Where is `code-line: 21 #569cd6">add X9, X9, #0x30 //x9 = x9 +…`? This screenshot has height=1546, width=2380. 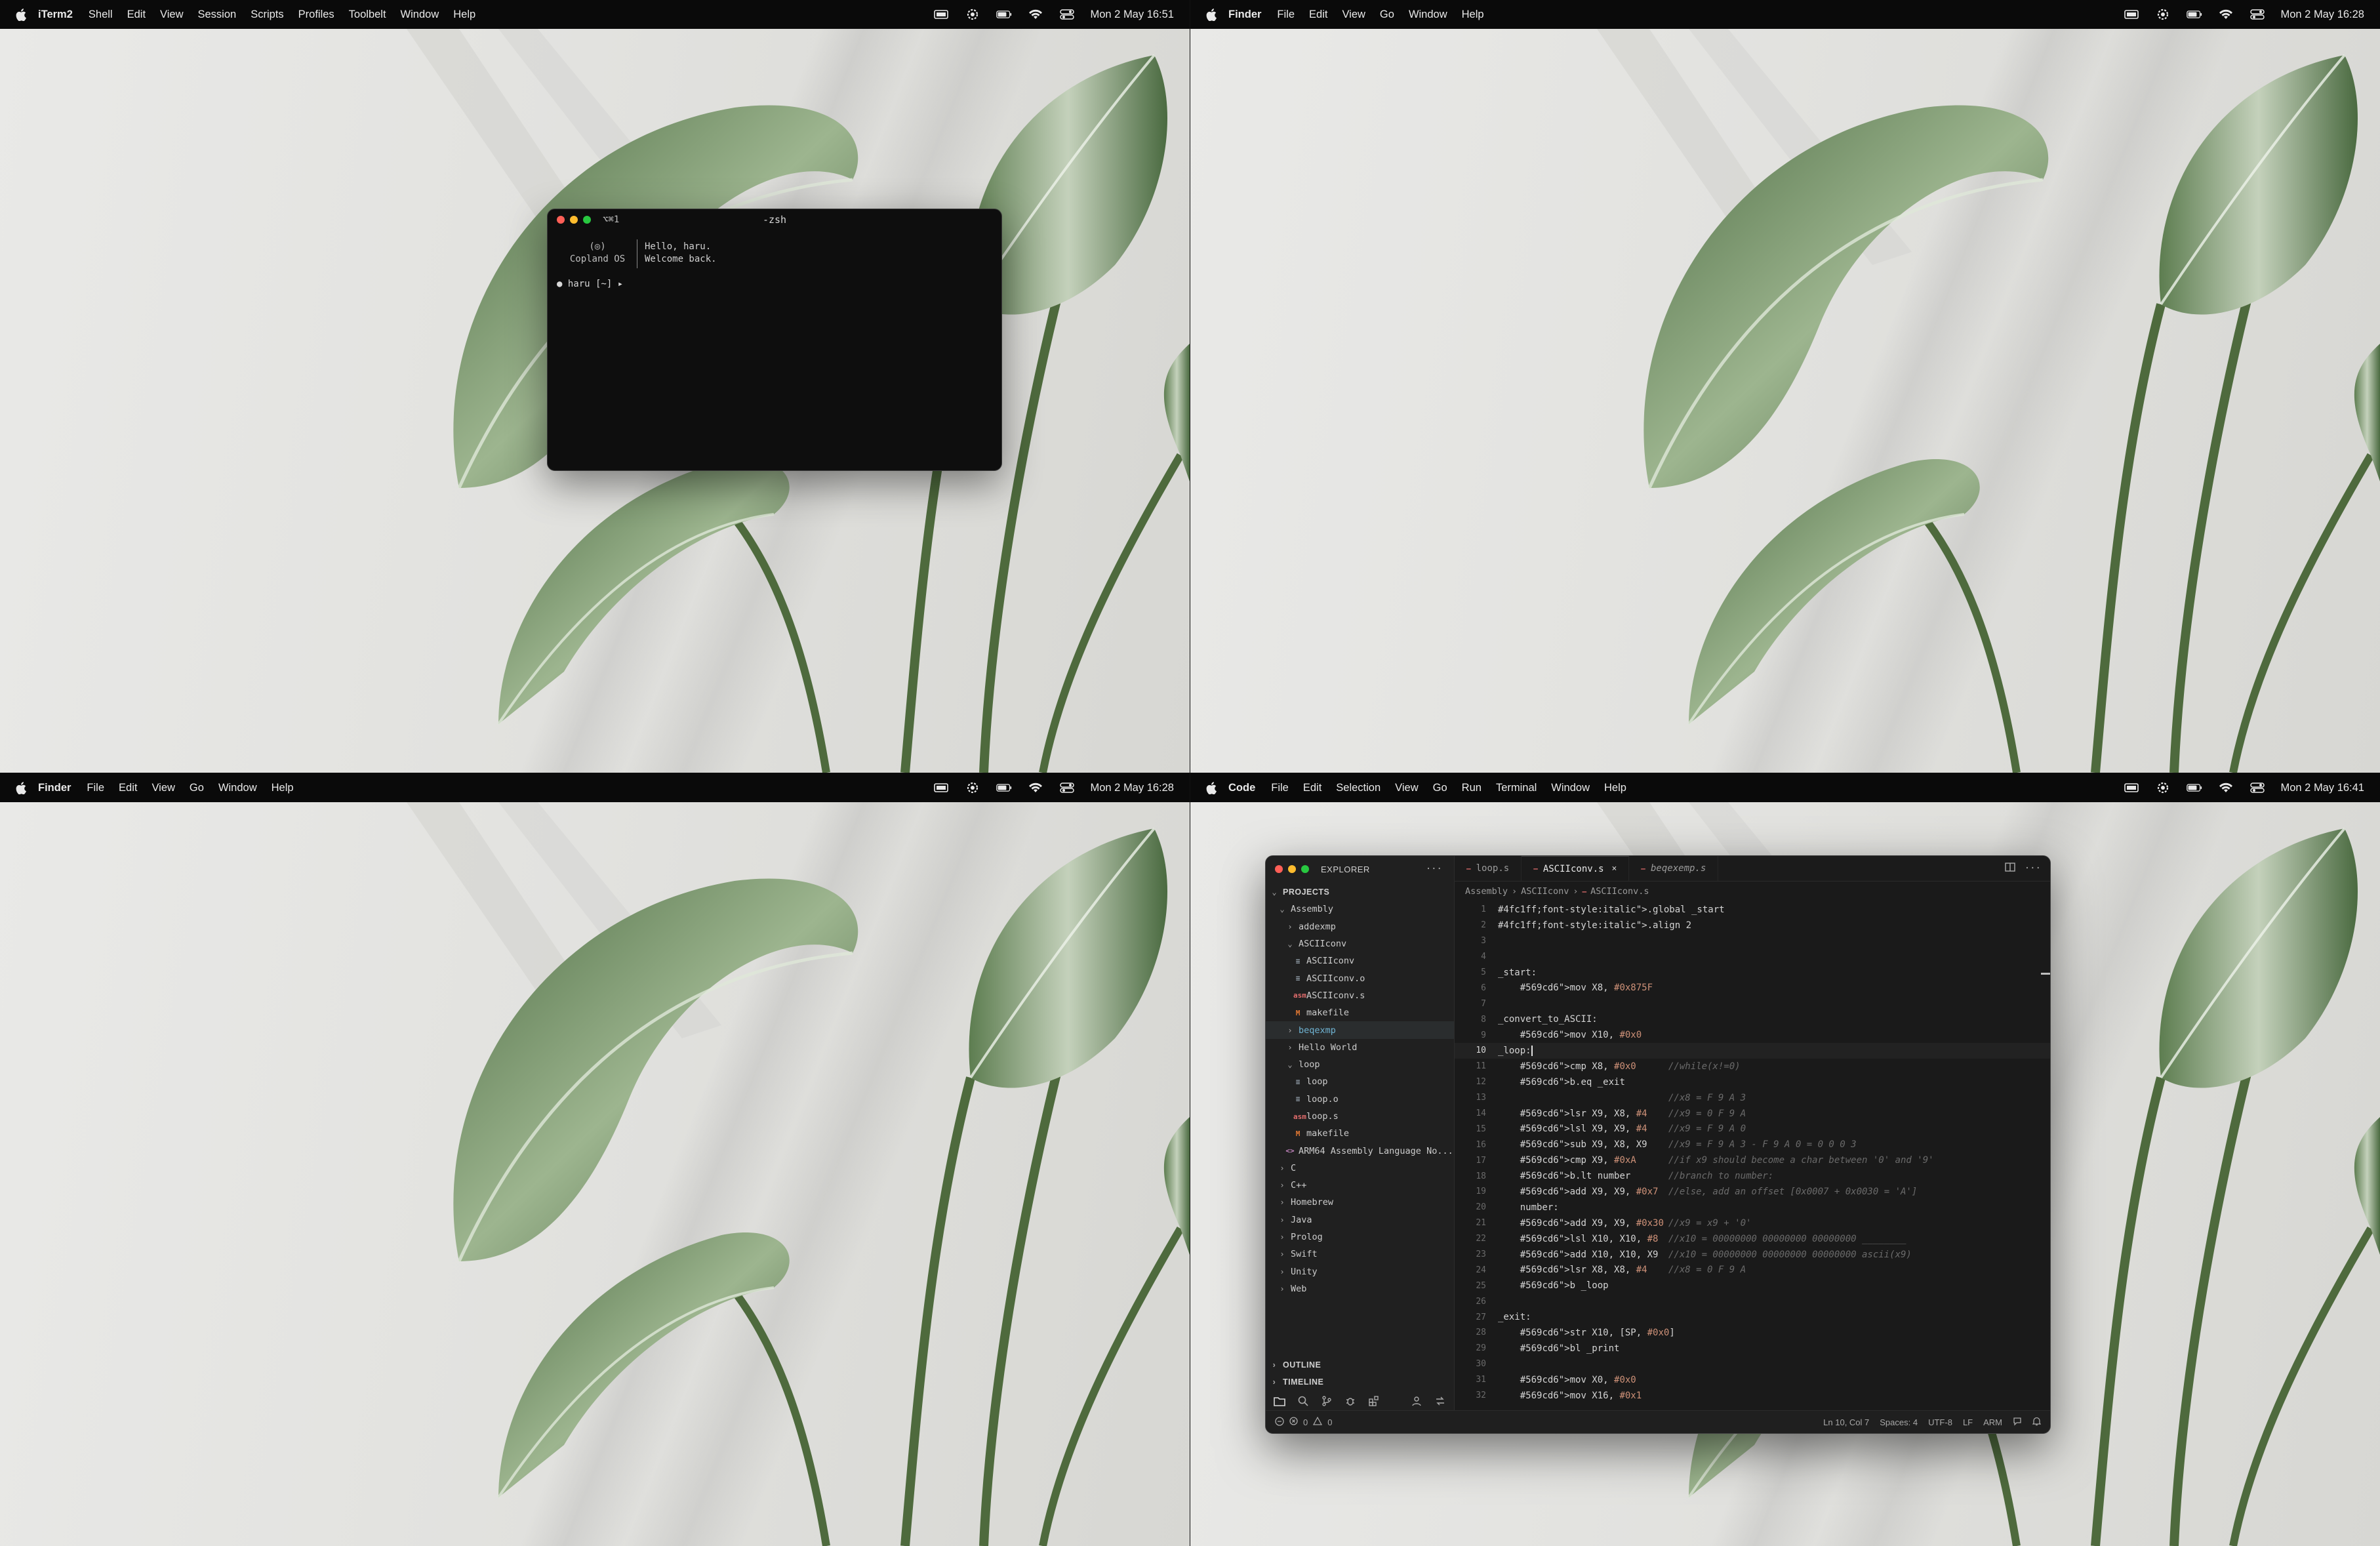 code-line: 21 #569cd6">add X9, X9, #0x30 //x9 = x9 +… is located at coordinates (1752, 1223).